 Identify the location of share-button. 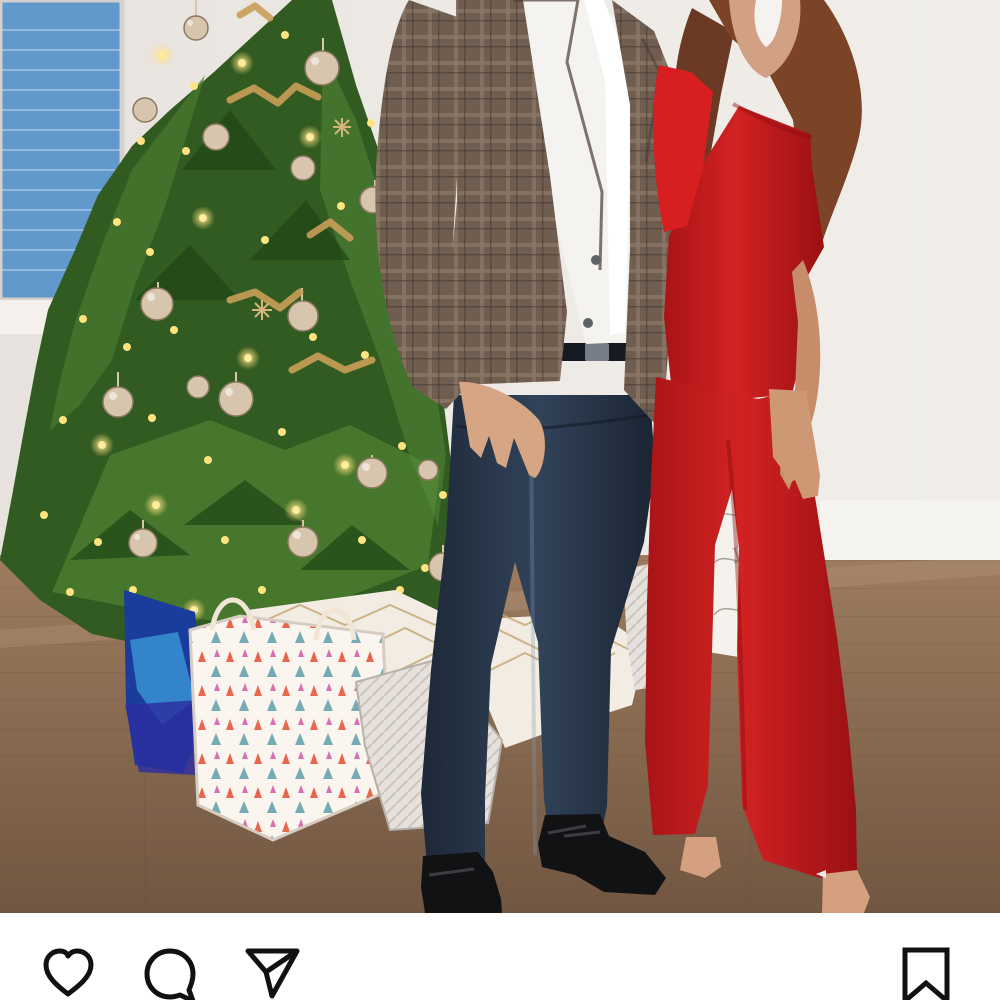
(272, 972).